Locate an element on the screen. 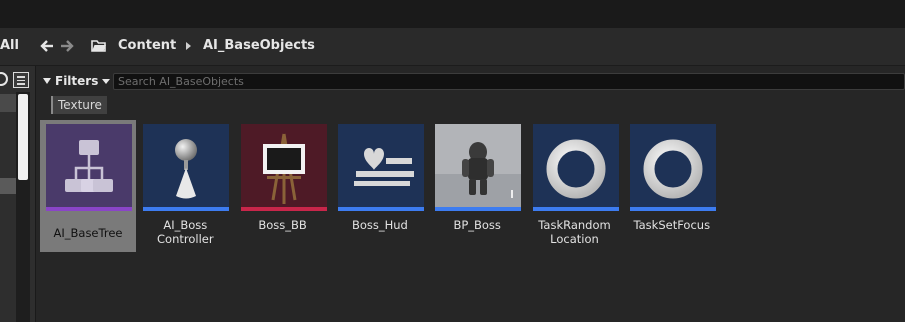 The width and height of the screenshot is (905, 322). navigation-bar: All Content AI_BaseObjects is located at coordinates (452, 47).